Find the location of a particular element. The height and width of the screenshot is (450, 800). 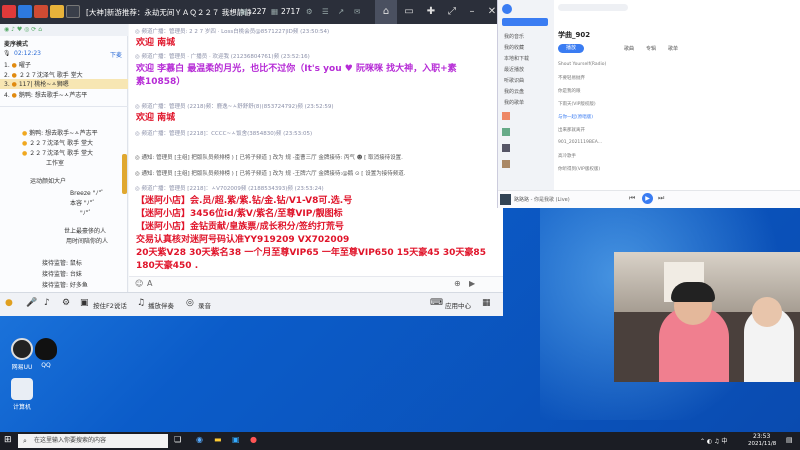

mic-mode: 麦序模式 is located at coordinates (16, 43).